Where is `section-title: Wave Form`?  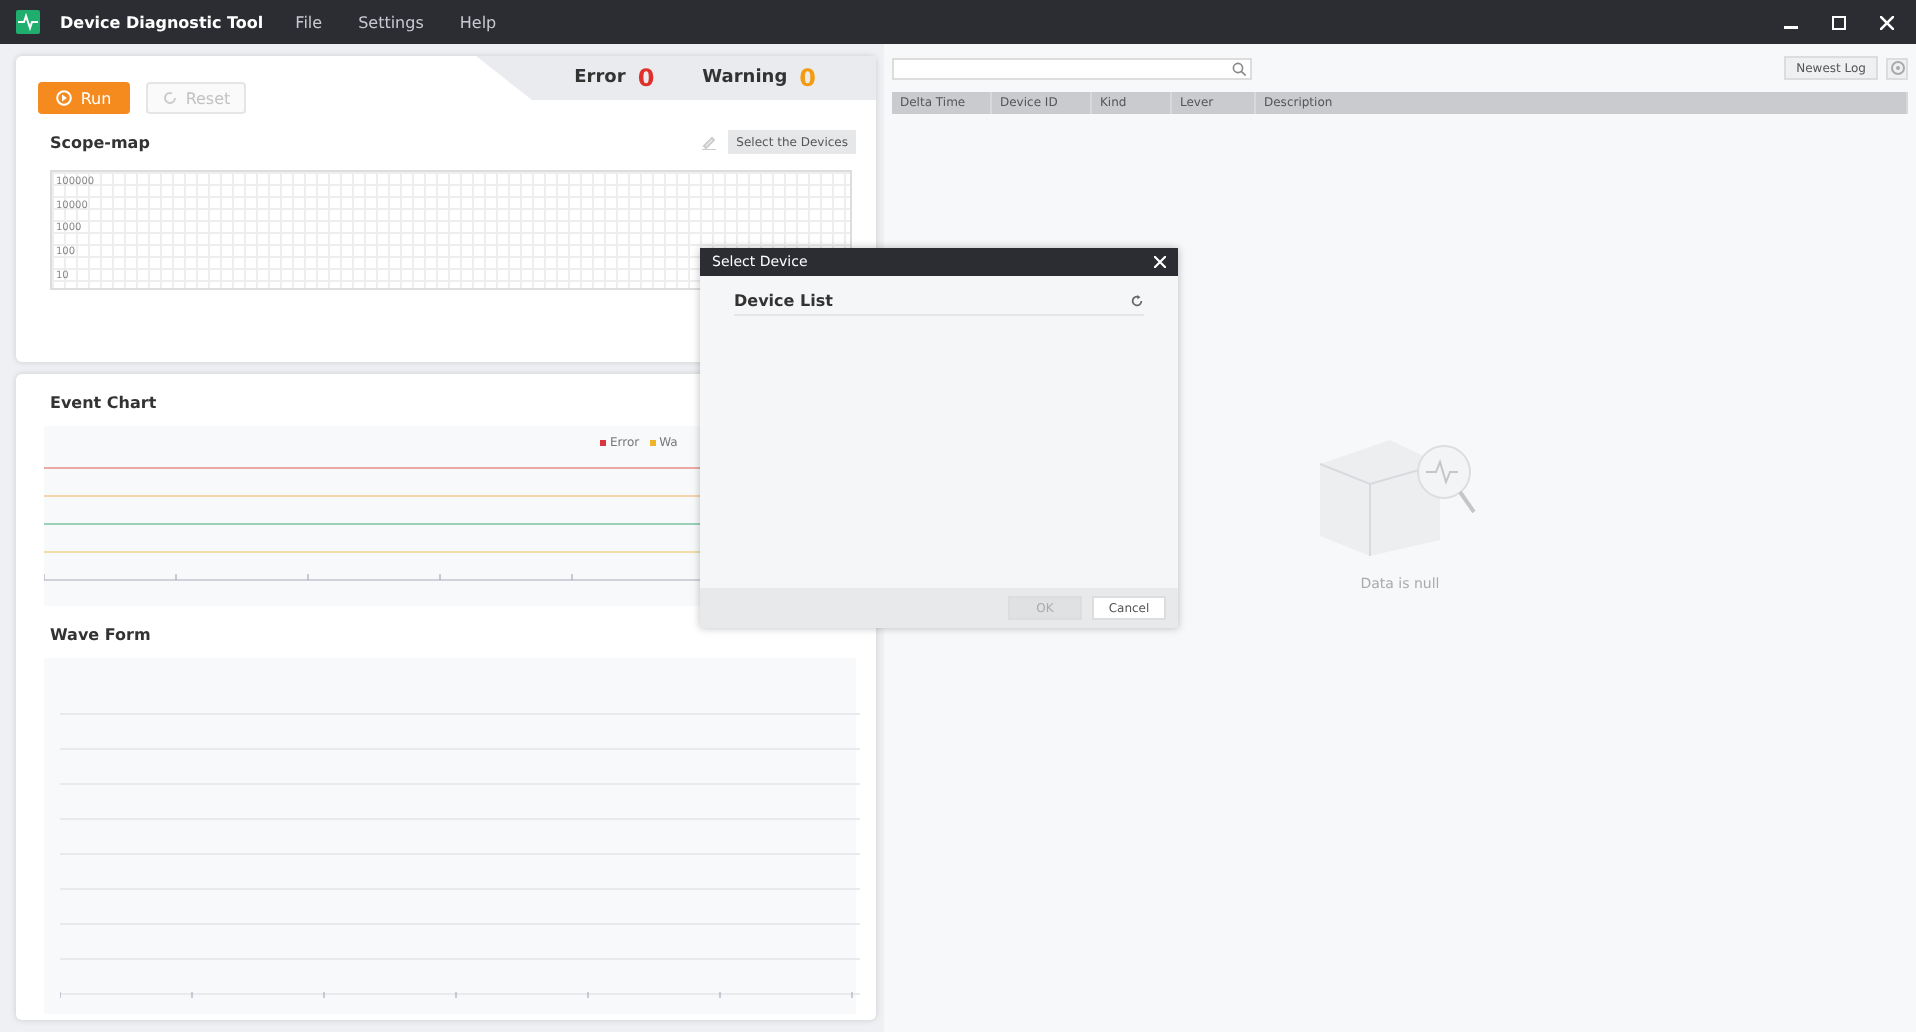 section-title: Wave Form is located at coordinates (100, 634).